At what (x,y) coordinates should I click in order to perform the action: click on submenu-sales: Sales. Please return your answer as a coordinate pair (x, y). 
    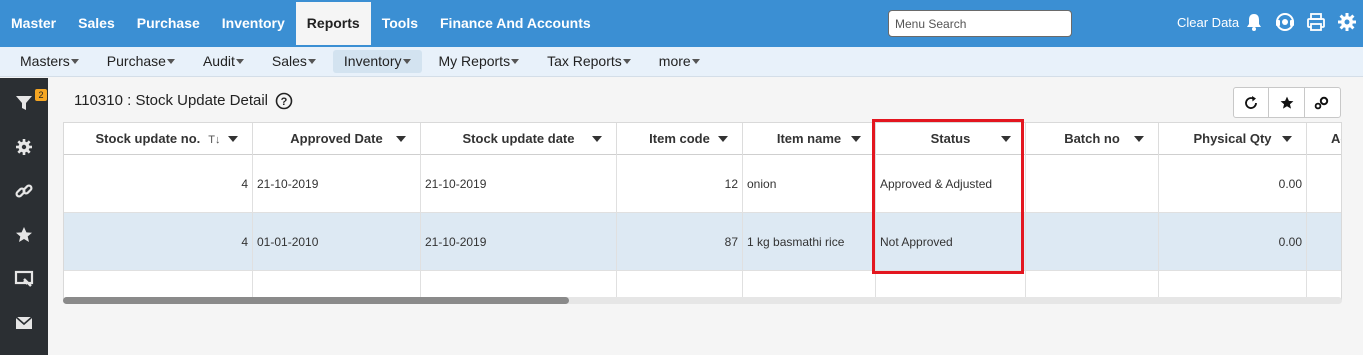
    Looking at the image, I should click on (294, 61).